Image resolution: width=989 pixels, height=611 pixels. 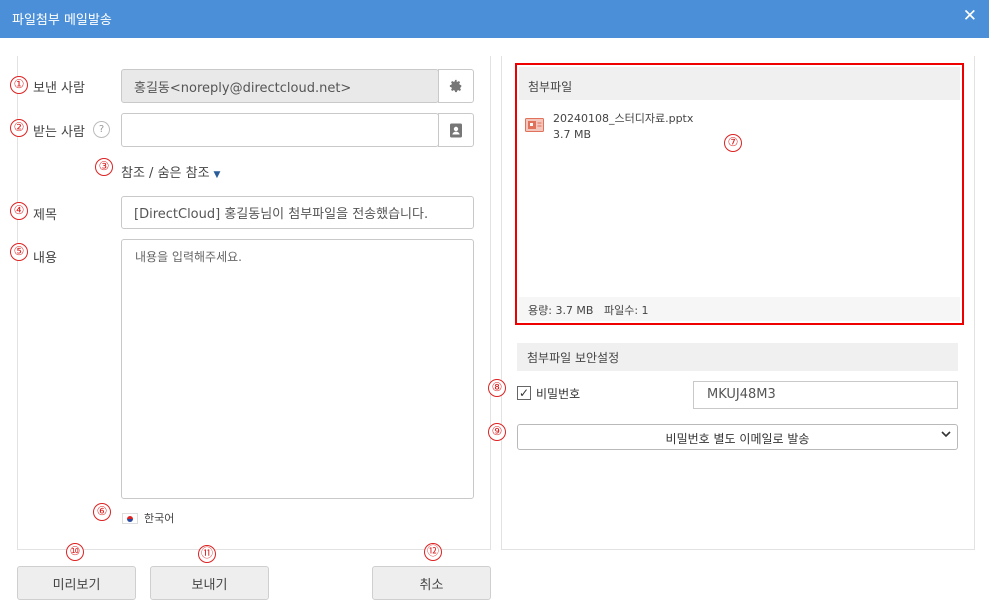 What do you see at coordinates (739, 83) in the screenshot?
I see `attachment-header: 첨부파일` at bounding box center [739, 83].